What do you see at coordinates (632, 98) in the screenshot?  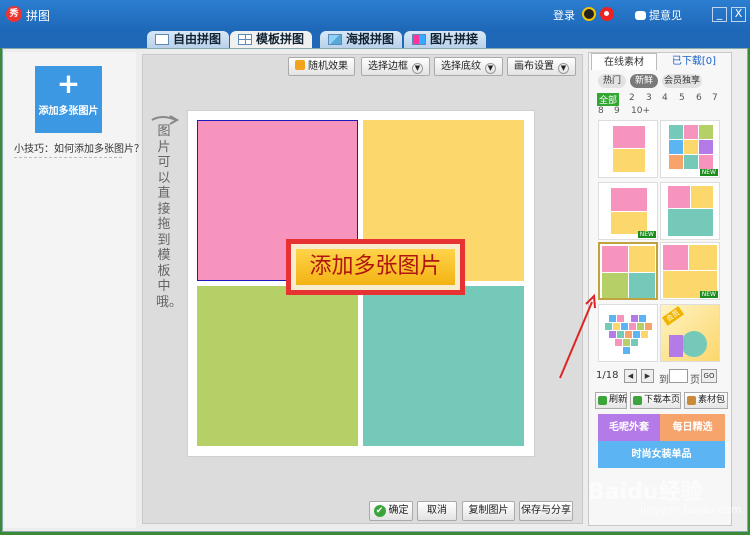 I see `count-filter: 2` at bounding box center [632, 98].